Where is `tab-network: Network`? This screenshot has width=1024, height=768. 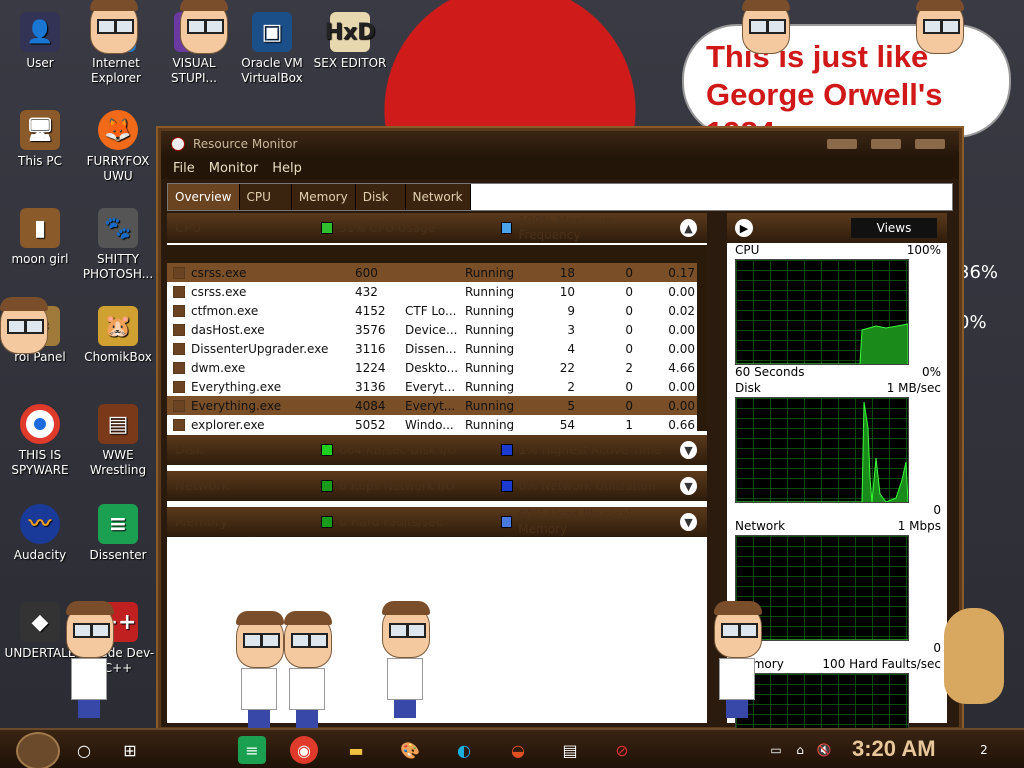
tab-network: Network is located at coordinates (438, 197).